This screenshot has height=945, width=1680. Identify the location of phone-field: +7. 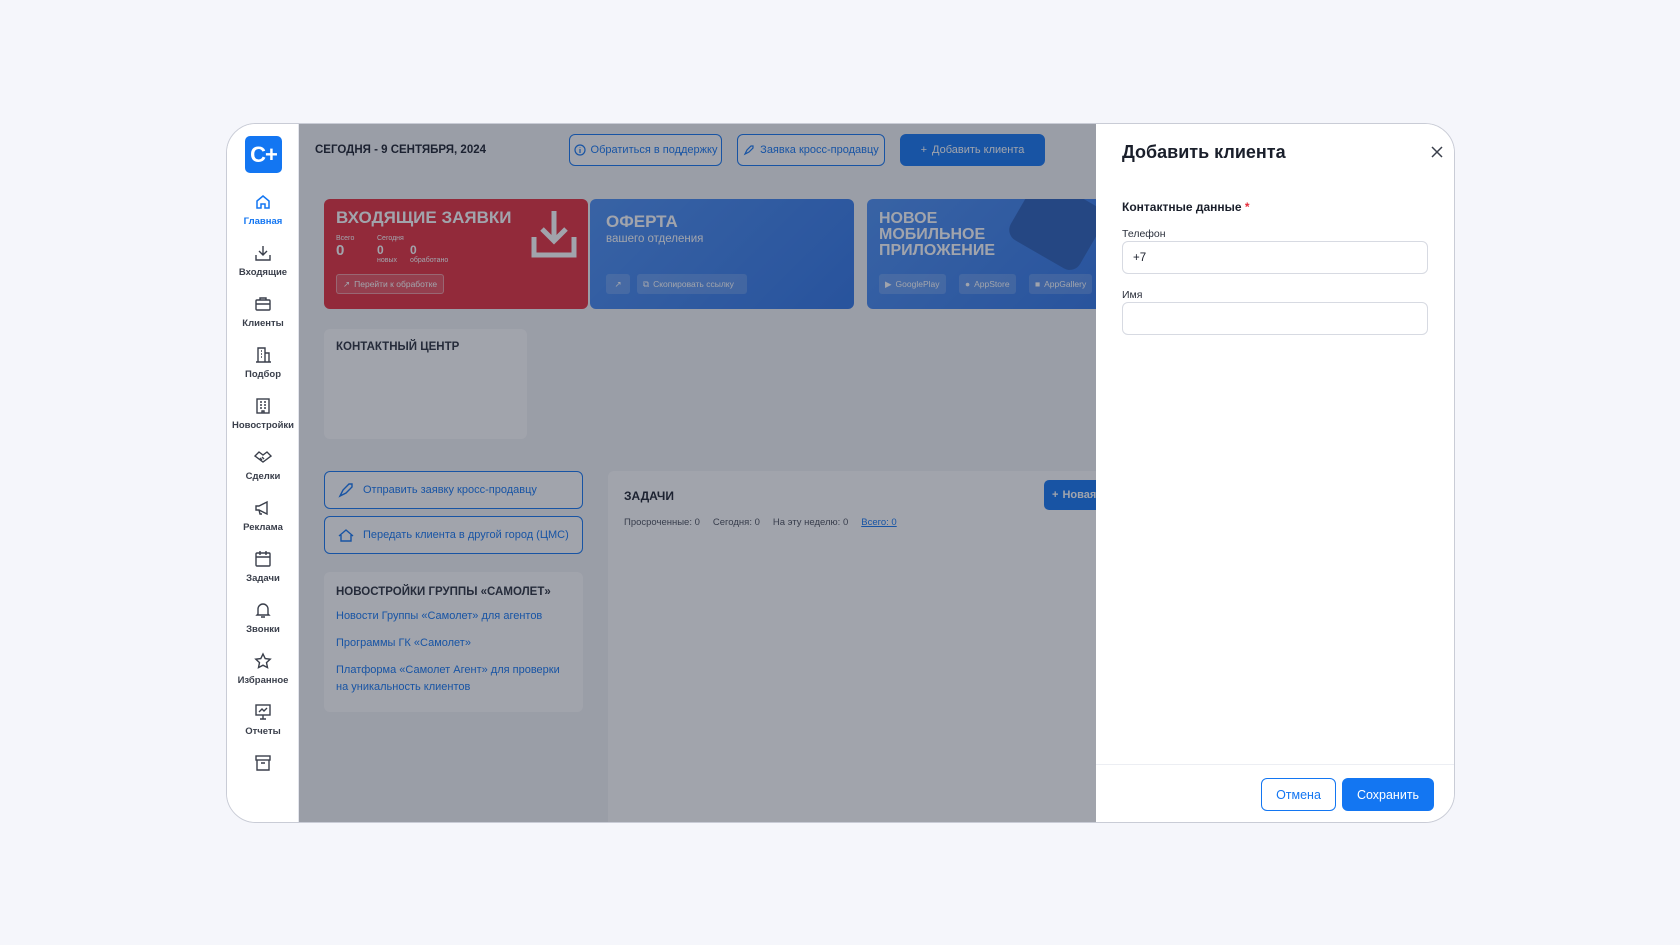
(1275, 257).